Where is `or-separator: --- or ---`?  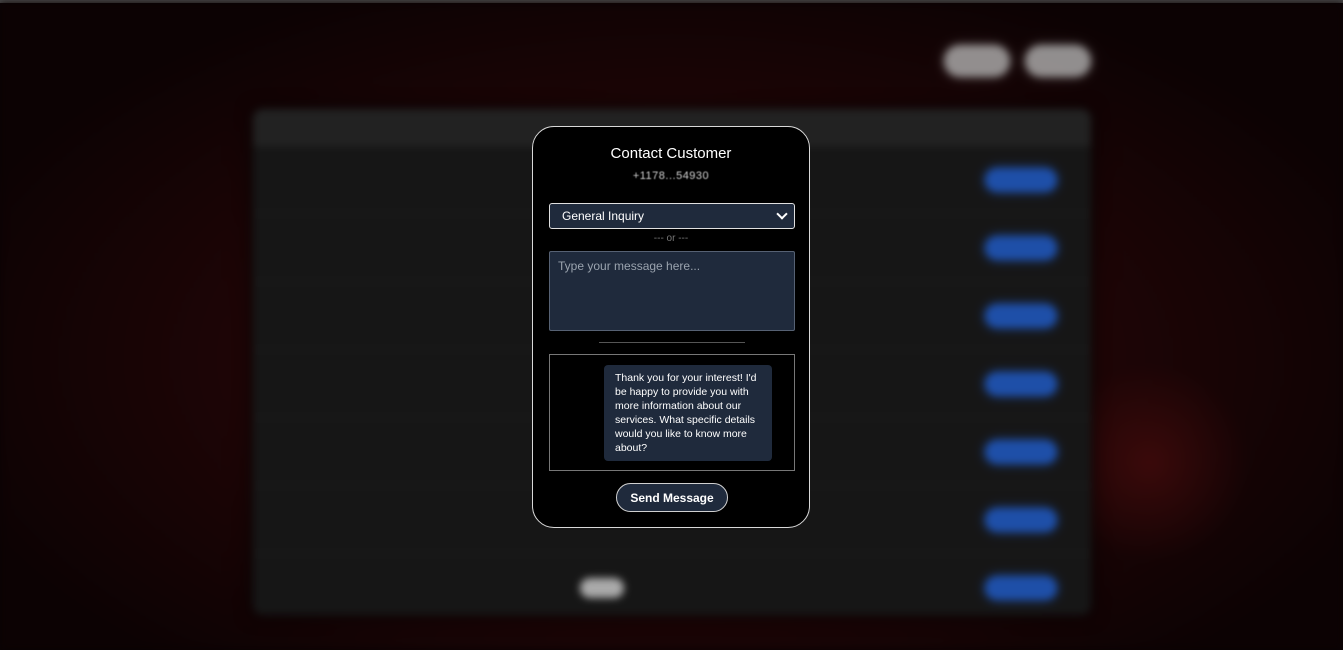 or-separator: --- or --- is located at coordinates (671, 238).